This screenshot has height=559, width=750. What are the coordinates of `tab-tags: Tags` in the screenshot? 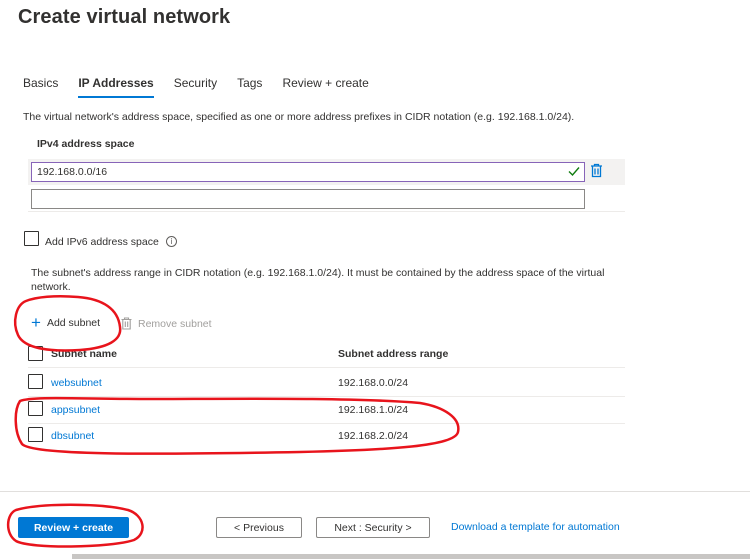 It's located at (249, 86).